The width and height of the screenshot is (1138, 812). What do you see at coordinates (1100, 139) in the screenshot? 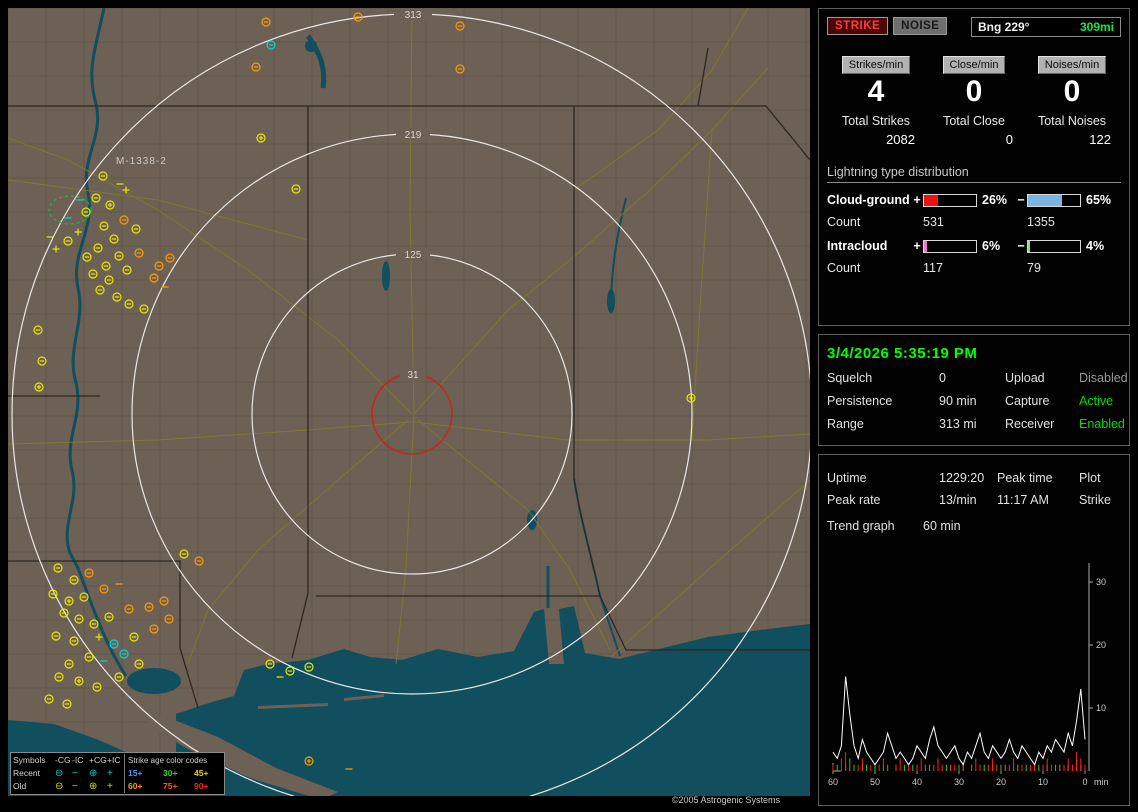
I see `total-noises-value: 122` at bounding box center [1100, 139].